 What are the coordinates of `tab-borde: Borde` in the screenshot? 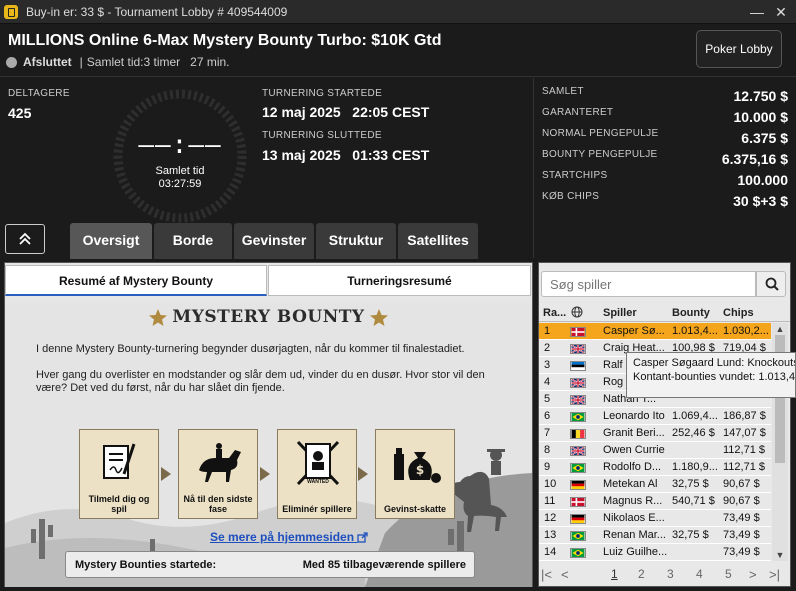 It's located at (193, 241).